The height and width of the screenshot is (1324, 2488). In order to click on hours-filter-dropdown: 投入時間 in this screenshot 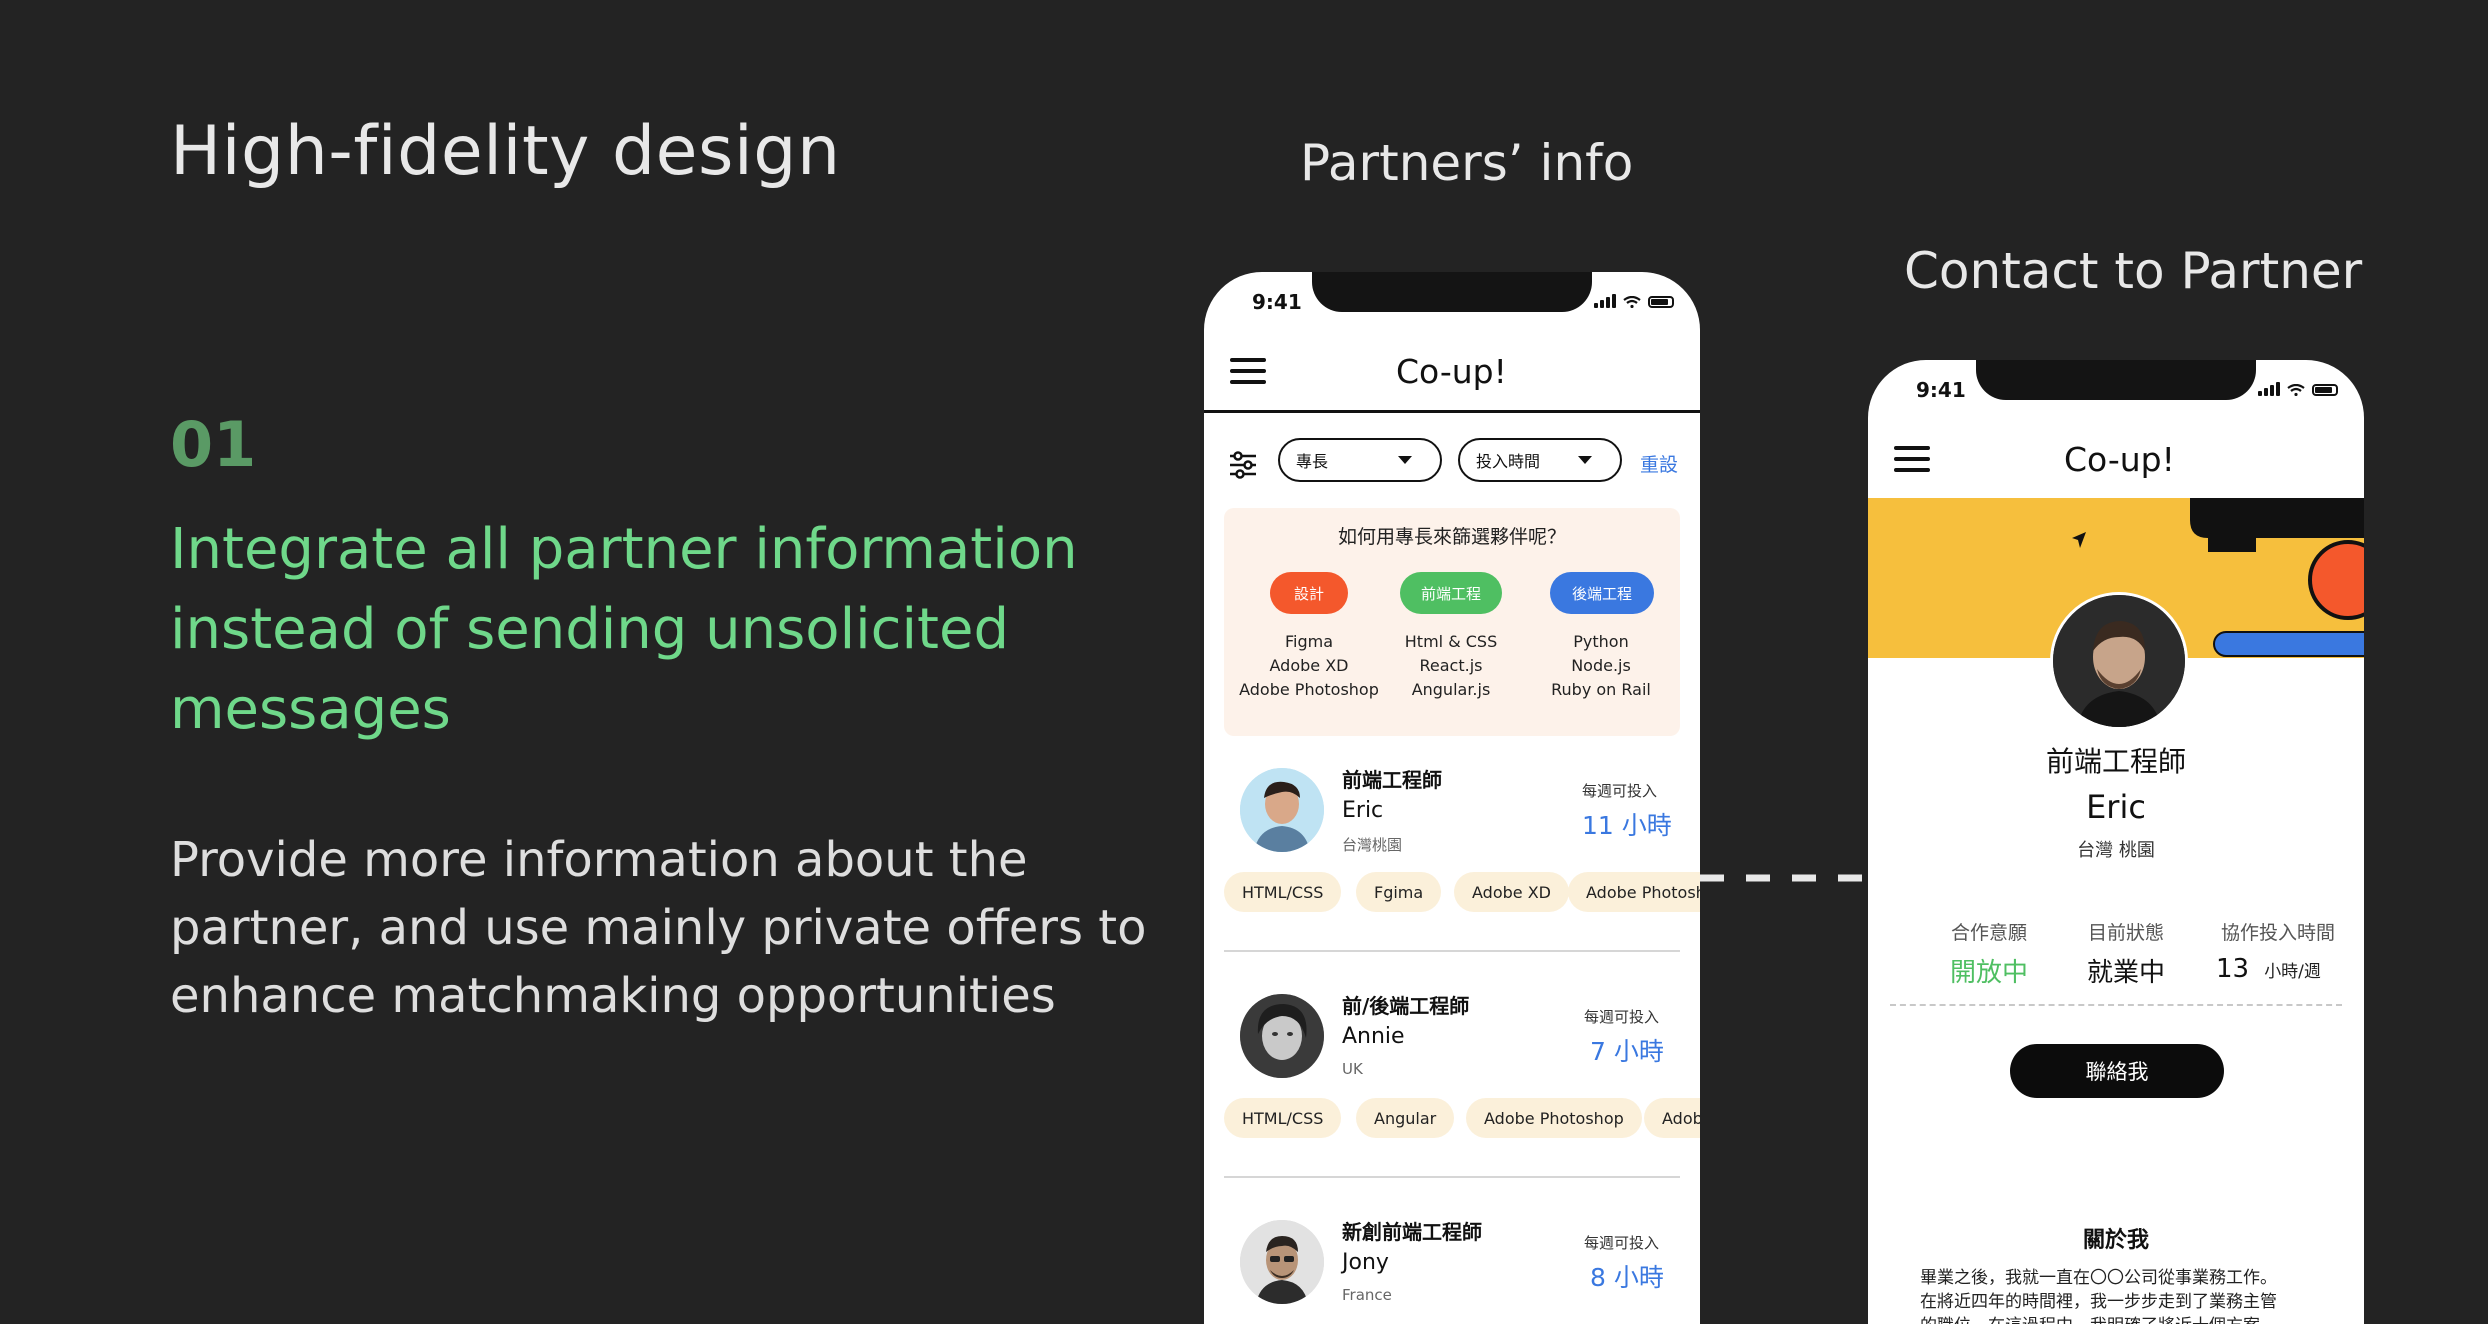, I will do `click(1540, 460)`.